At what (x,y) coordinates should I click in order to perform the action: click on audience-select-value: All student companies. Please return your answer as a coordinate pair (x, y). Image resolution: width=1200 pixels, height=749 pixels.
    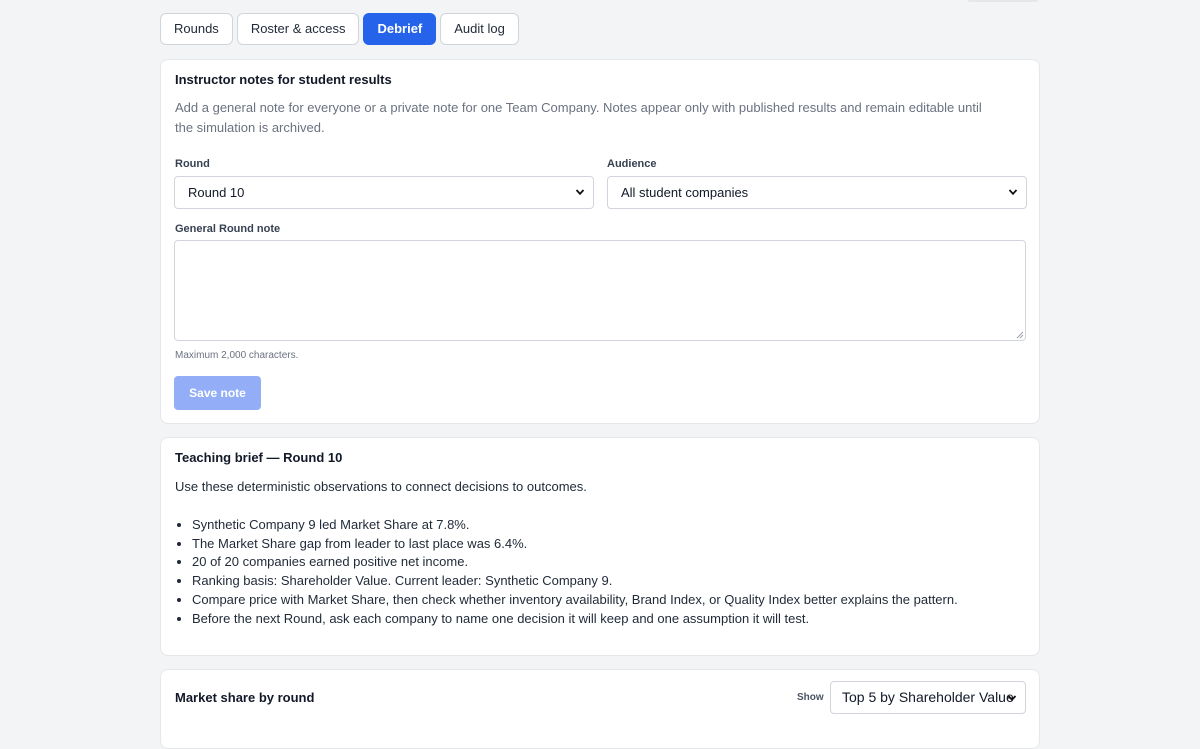
    Looking at the image, I should click on (685, 192).